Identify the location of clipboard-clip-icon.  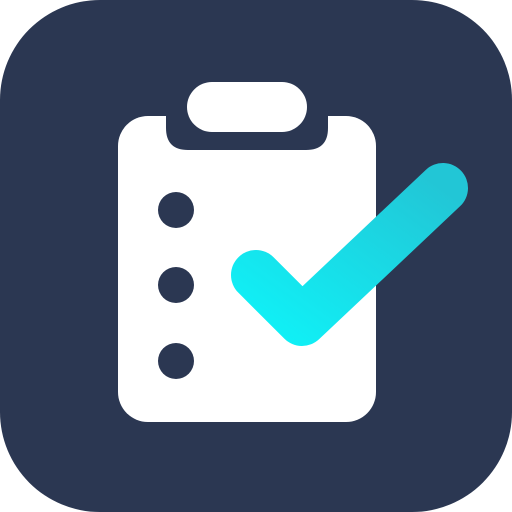
(247, 107).